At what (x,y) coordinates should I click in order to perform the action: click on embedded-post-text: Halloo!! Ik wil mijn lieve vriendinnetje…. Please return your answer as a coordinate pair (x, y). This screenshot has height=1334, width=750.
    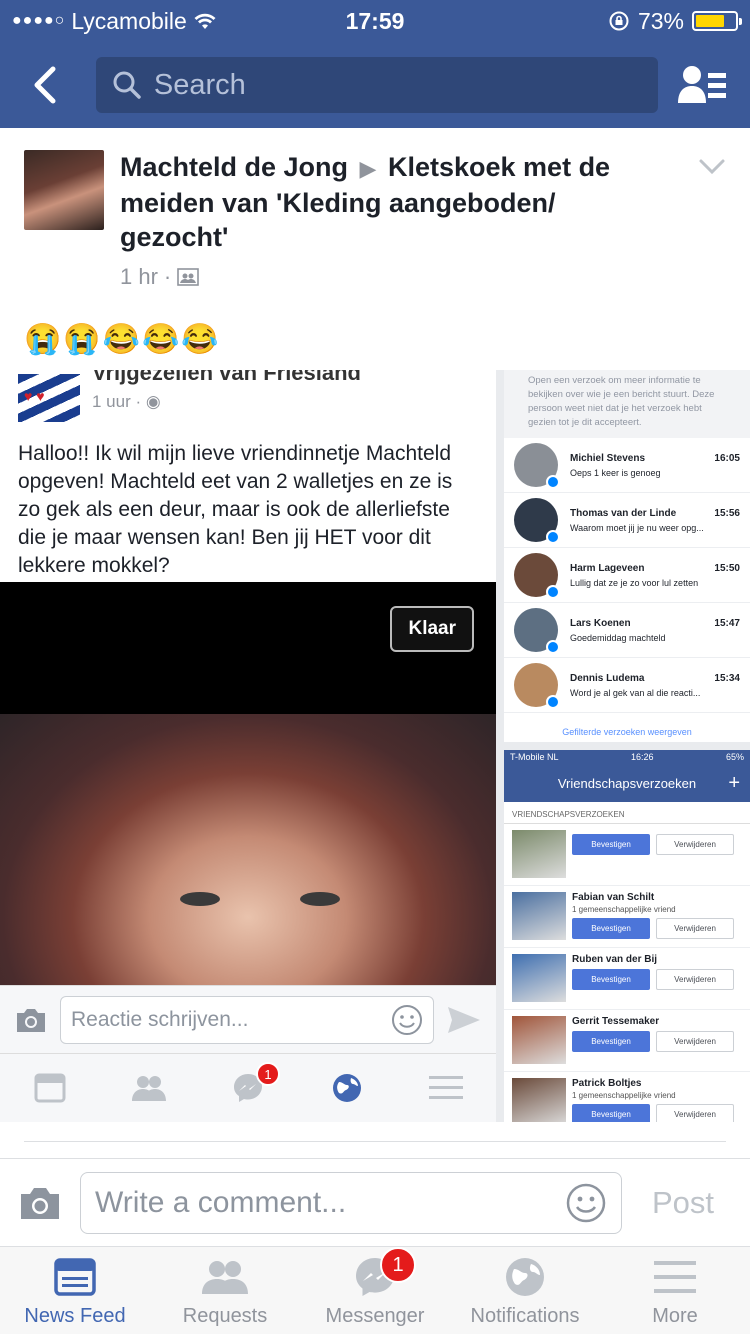
    Looking at the image, I should click on (235, 509).